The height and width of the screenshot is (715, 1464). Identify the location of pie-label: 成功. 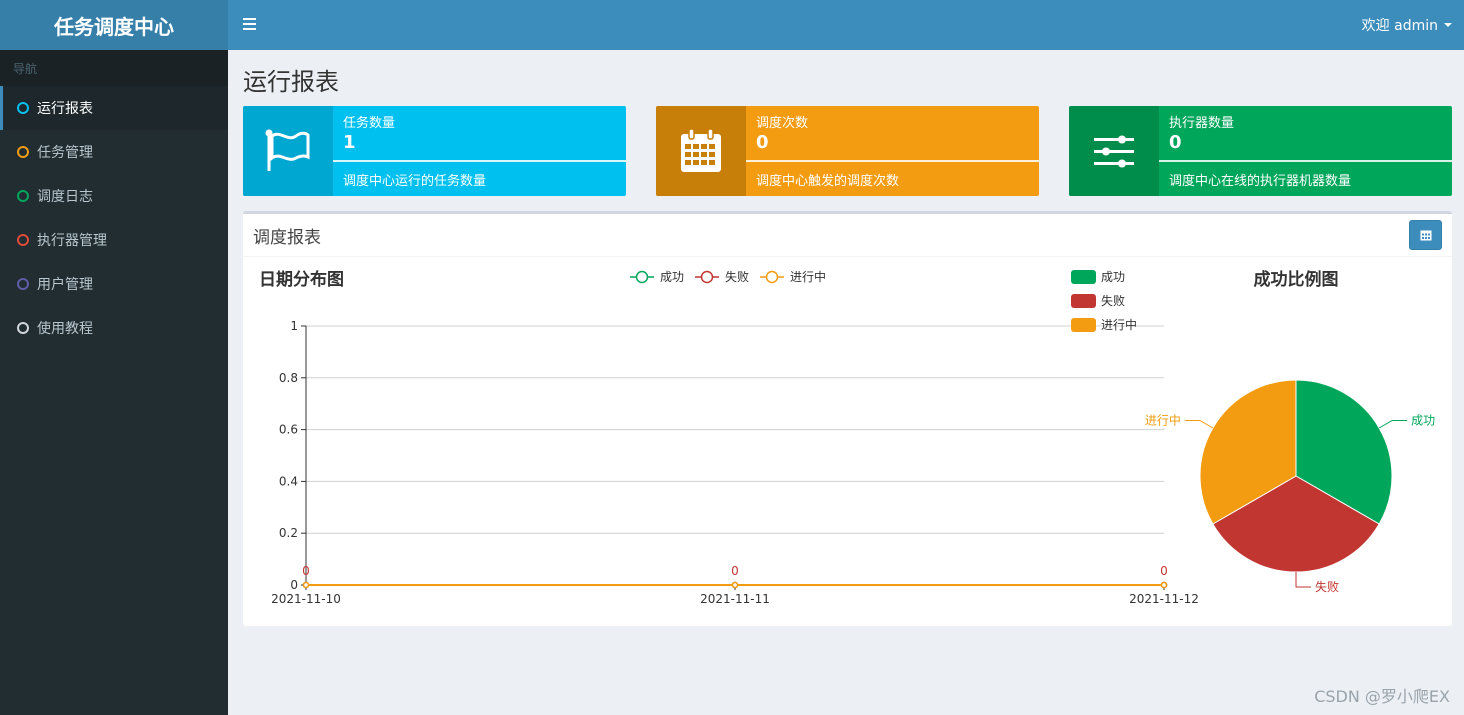
(1423, 421).